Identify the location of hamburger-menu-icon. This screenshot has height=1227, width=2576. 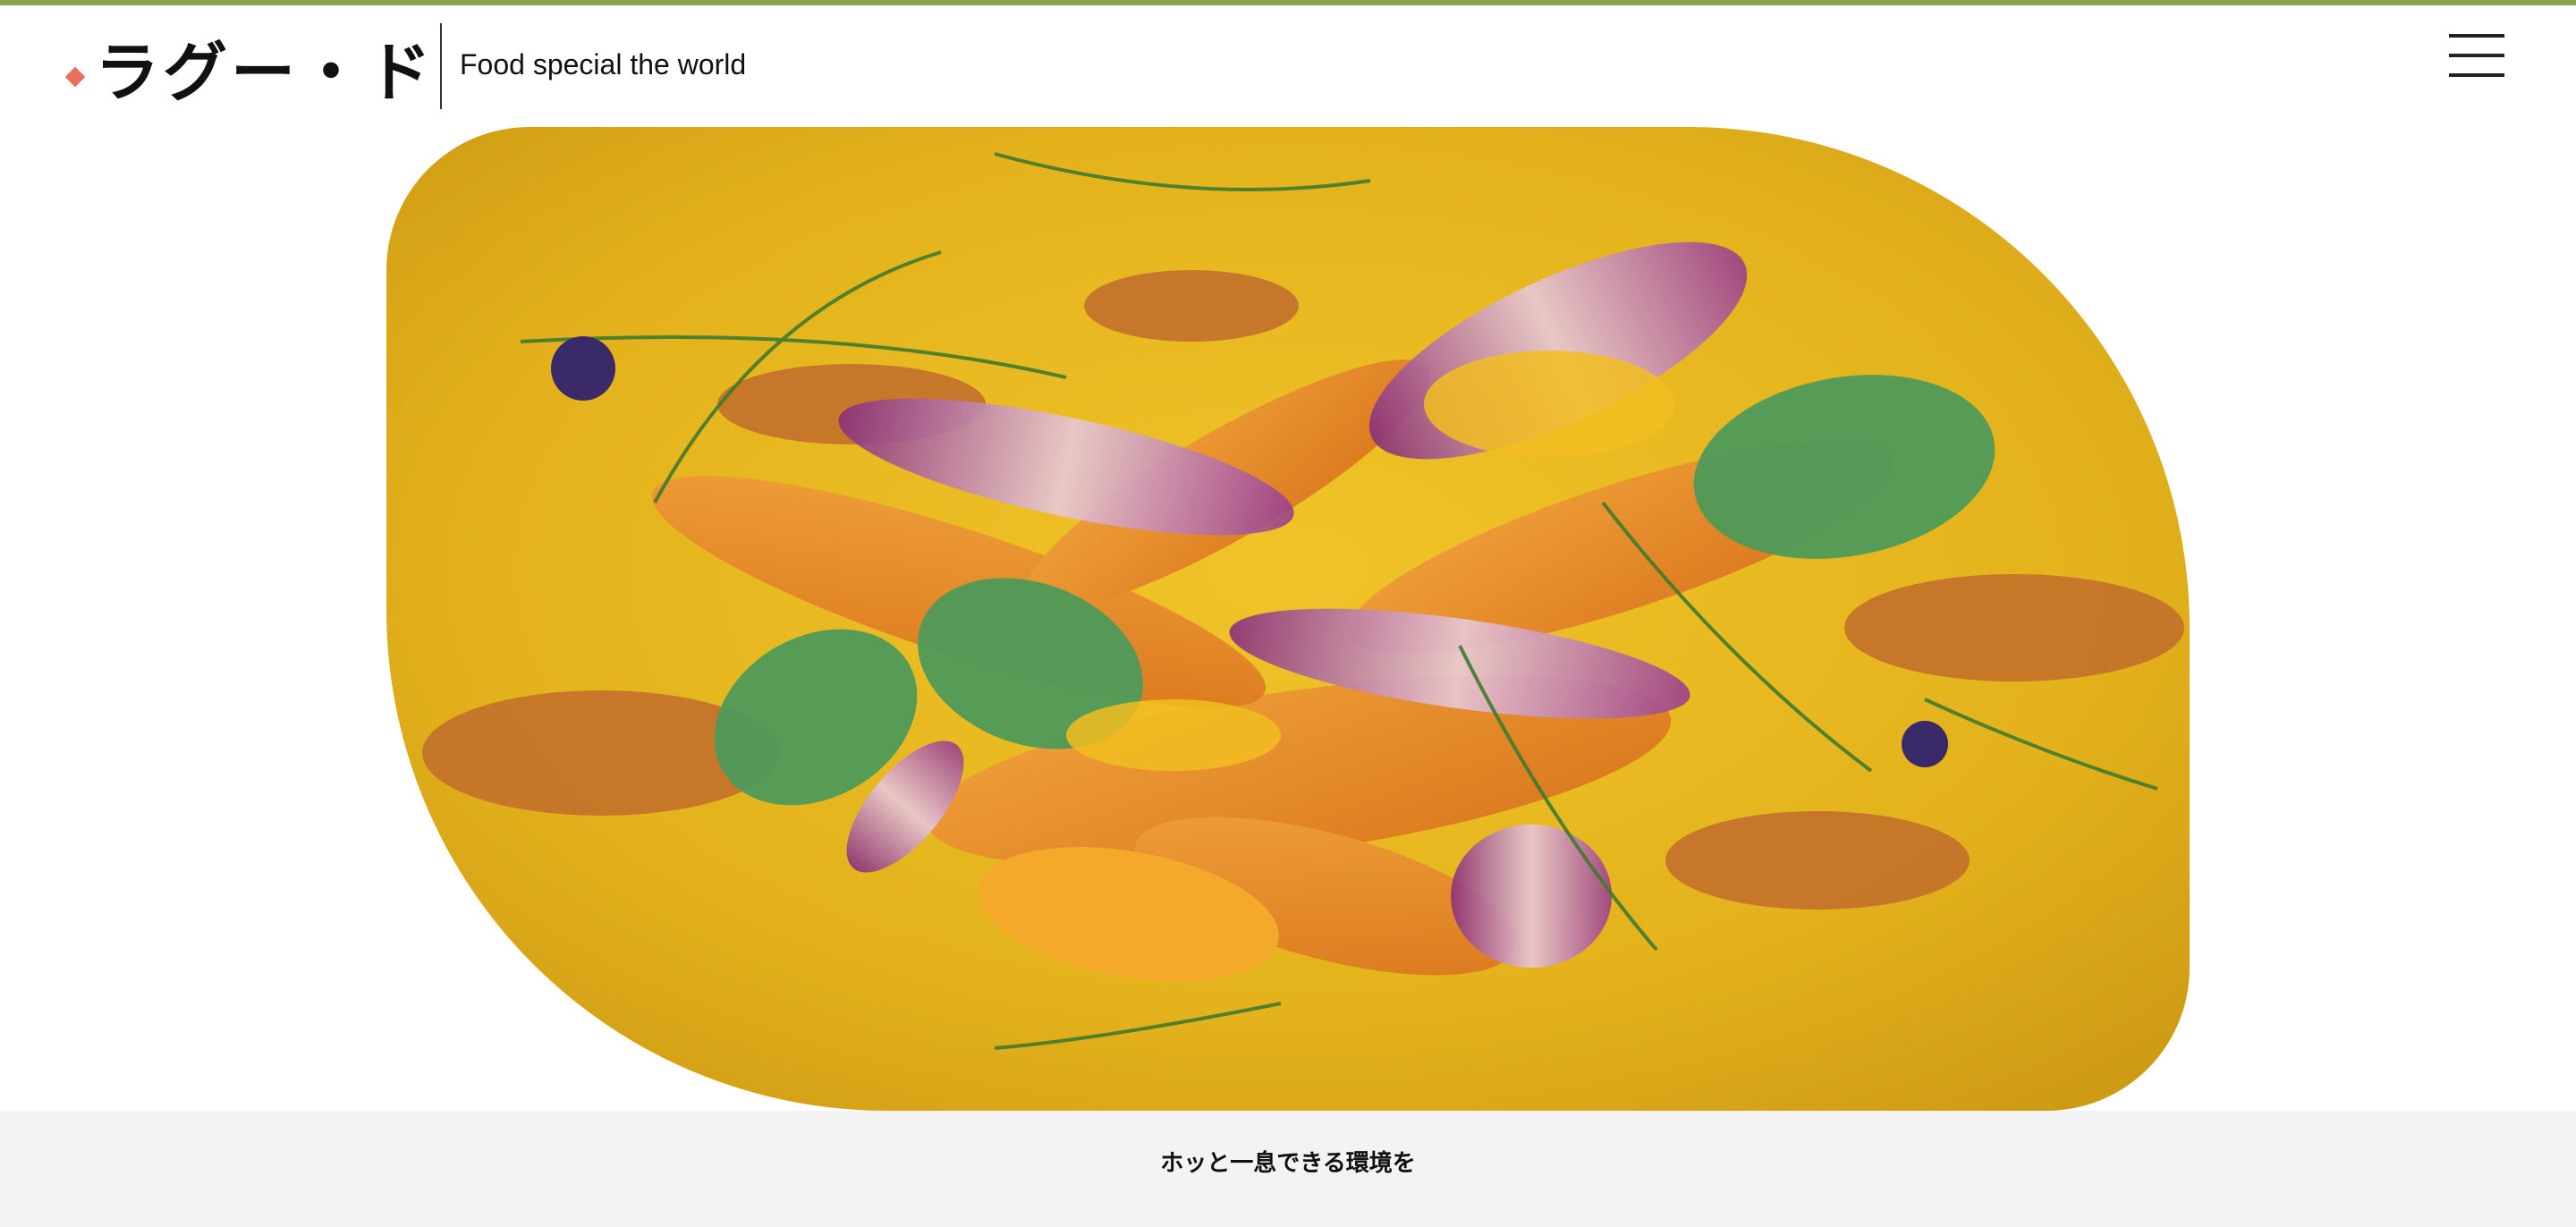
(2476, 55).